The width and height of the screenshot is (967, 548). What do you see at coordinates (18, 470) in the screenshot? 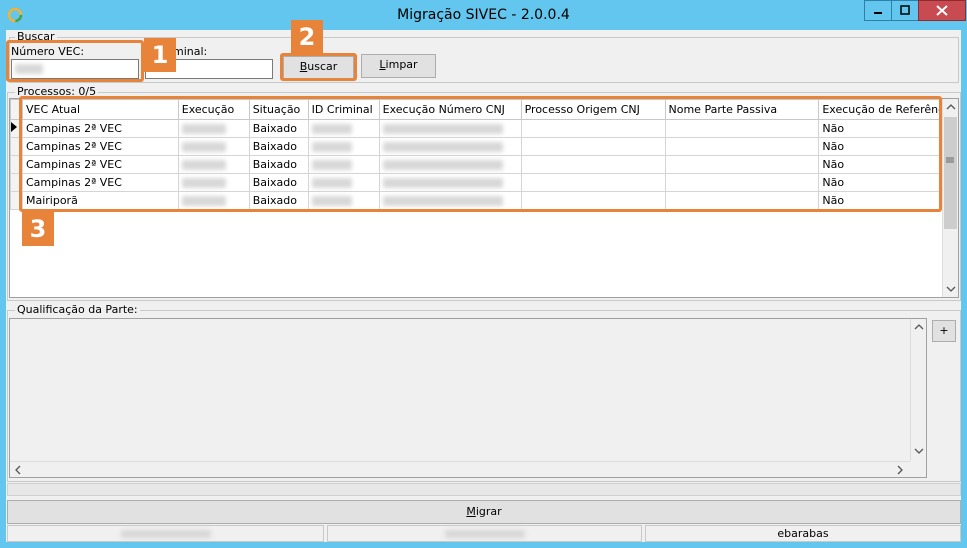
I see `chevron-left-icon` at bounding box center [18, 470].